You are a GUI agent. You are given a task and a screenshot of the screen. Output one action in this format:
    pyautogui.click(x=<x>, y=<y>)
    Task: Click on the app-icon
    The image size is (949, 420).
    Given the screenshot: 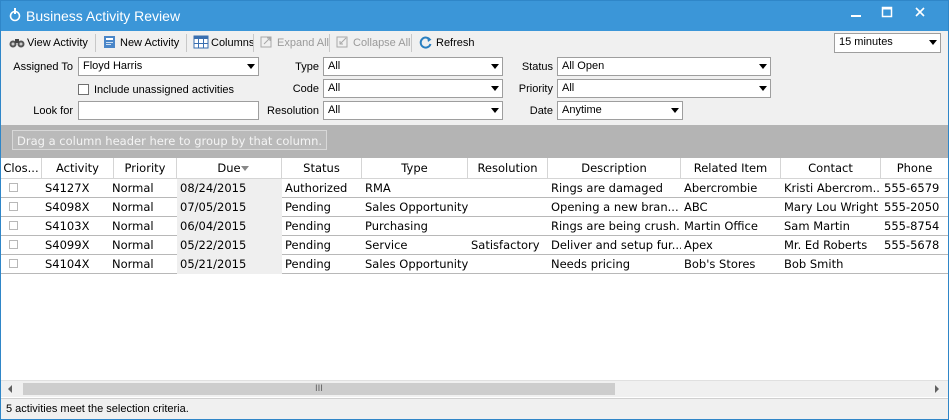 What is the action you would take?
    pyautogui.click(x=15, y=15)
    